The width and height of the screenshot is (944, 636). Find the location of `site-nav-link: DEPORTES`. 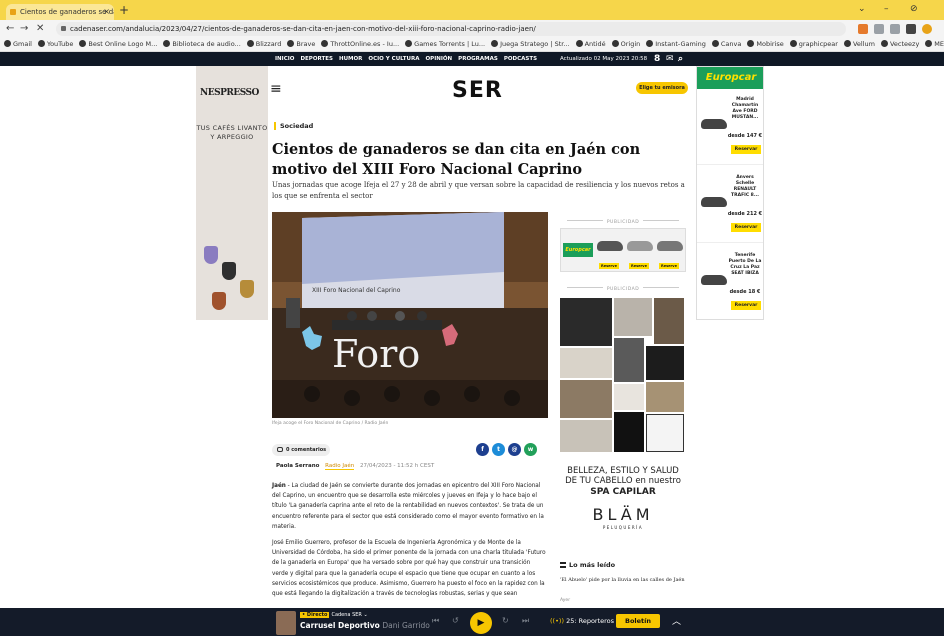

site-nav-link: DEPORTES is located at coordinates (316, 59).